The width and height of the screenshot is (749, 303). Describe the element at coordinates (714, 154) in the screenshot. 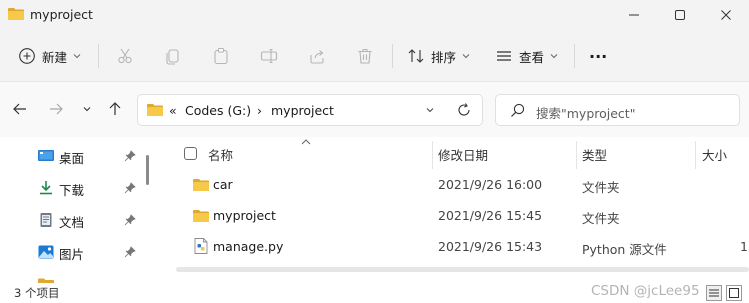

I see `column-header-size: 大小` at that location.